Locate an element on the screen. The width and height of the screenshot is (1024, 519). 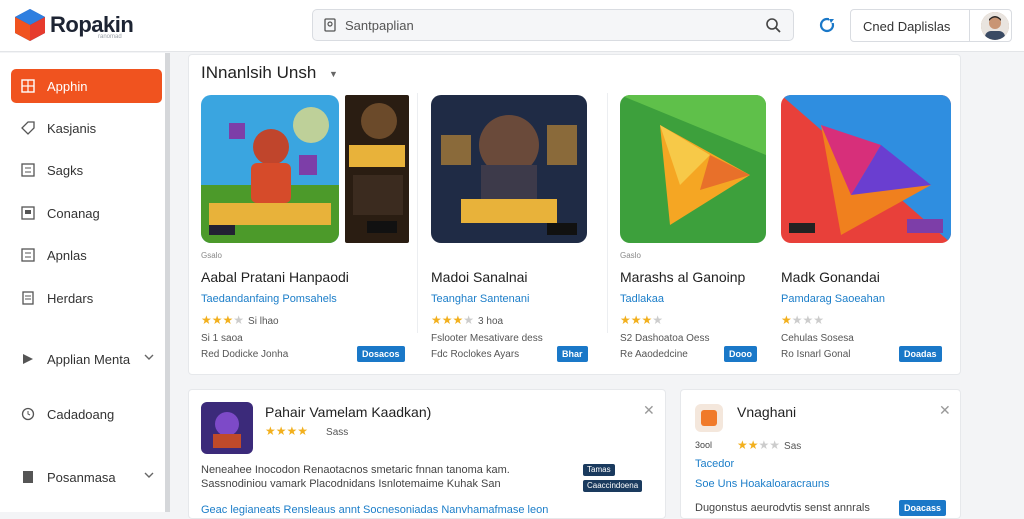
sidebar-item-label: Conanag is located at coordinates (73, 213).